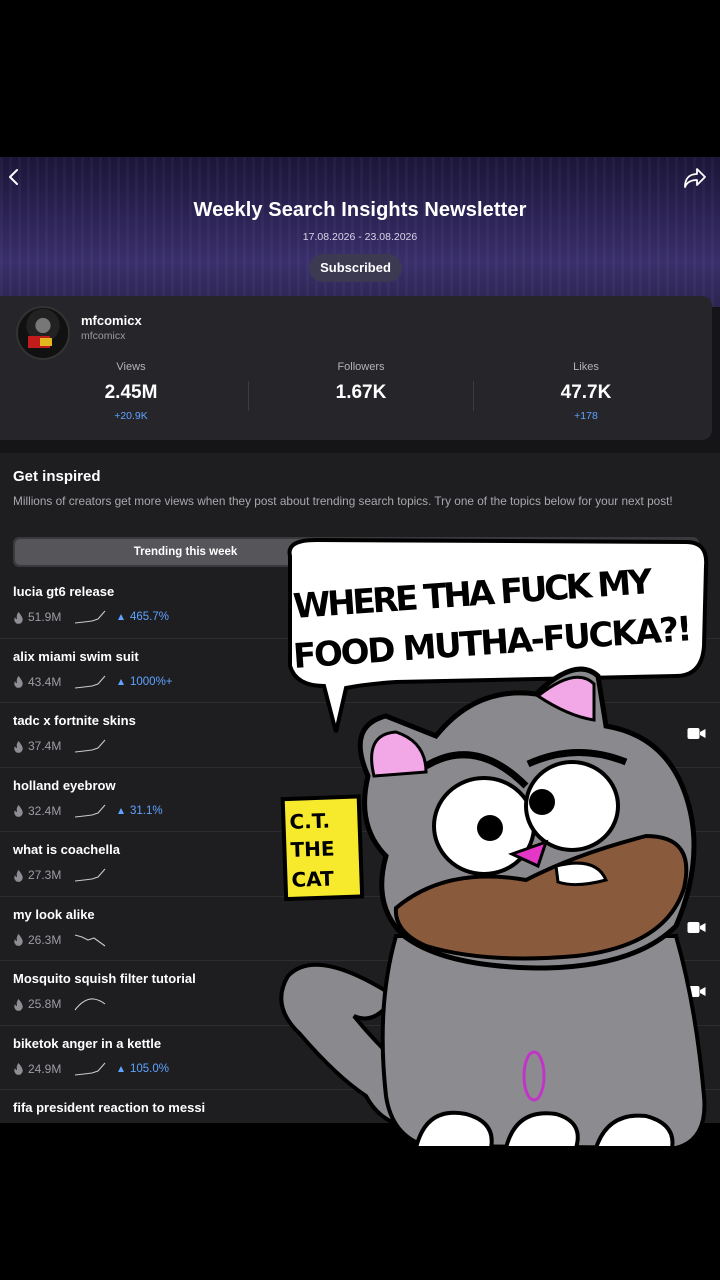 The width and height of the screenshot is (720, 1280). I want to click on trend-growth: 1000%+, so click(145, 682).